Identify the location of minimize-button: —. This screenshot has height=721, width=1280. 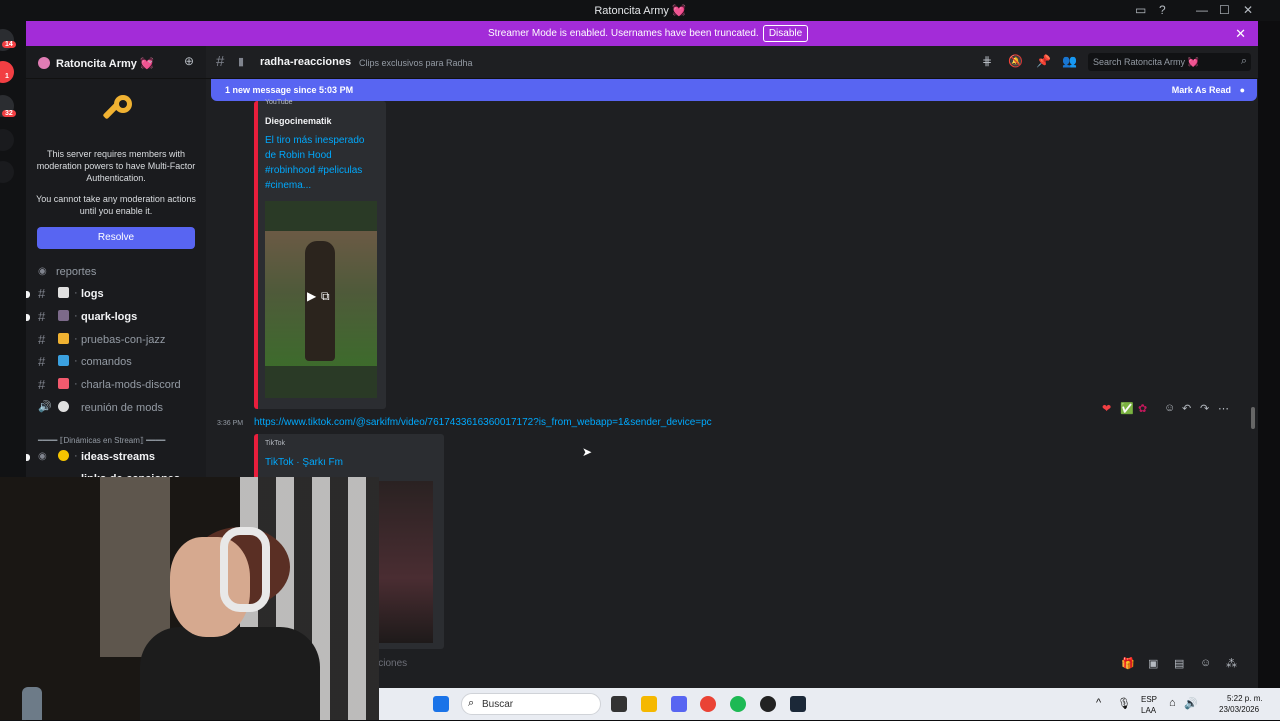
(1202, 10).